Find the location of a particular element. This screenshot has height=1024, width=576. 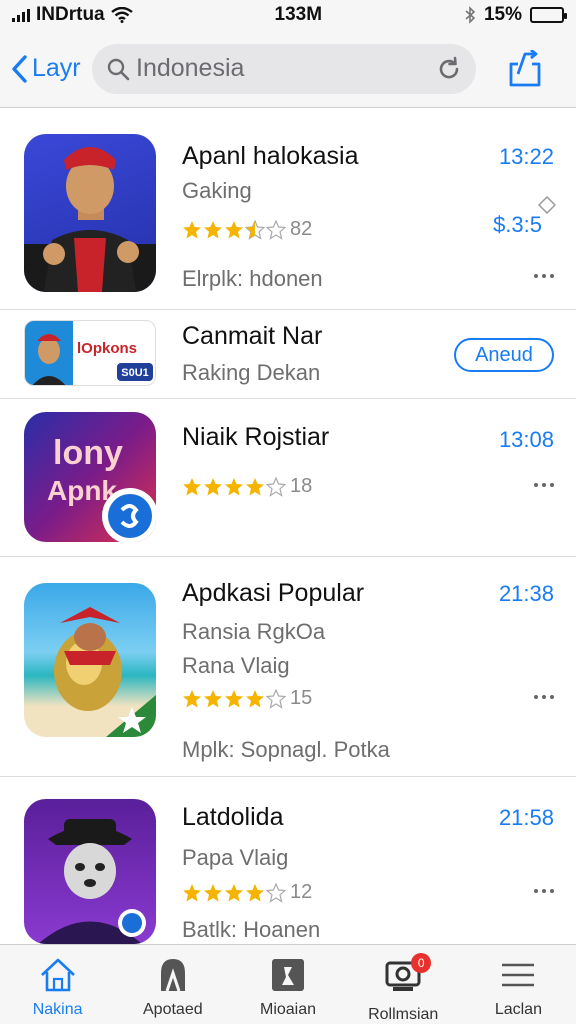

app-detail: Mplk: Sopnagl. Potka is located at coordinates (286, 749).